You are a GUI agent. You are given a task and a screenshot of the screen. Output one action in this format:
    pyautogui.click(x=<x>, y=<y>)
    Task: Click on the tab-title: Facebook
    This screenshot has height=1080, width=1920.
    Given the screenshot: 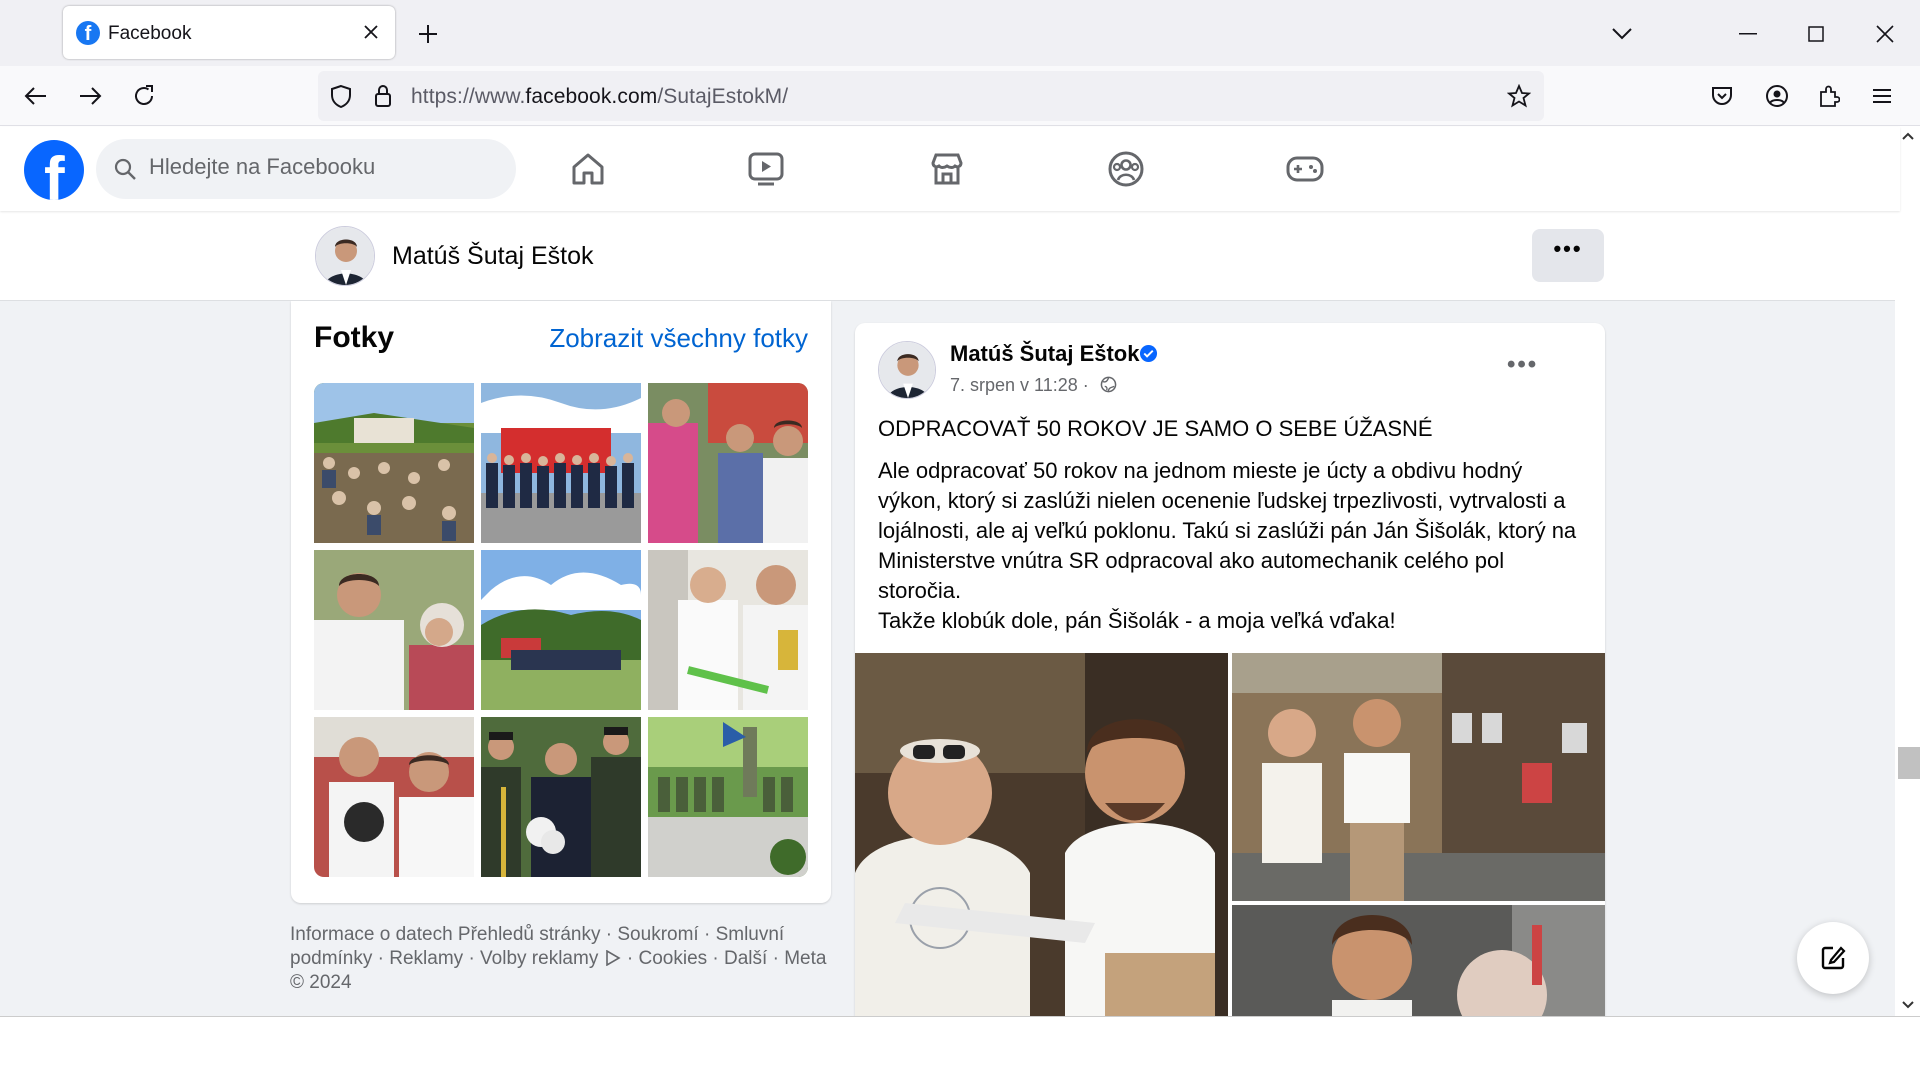 What is the action you would take?
    pyautogui.click(x=150, y=33)
    